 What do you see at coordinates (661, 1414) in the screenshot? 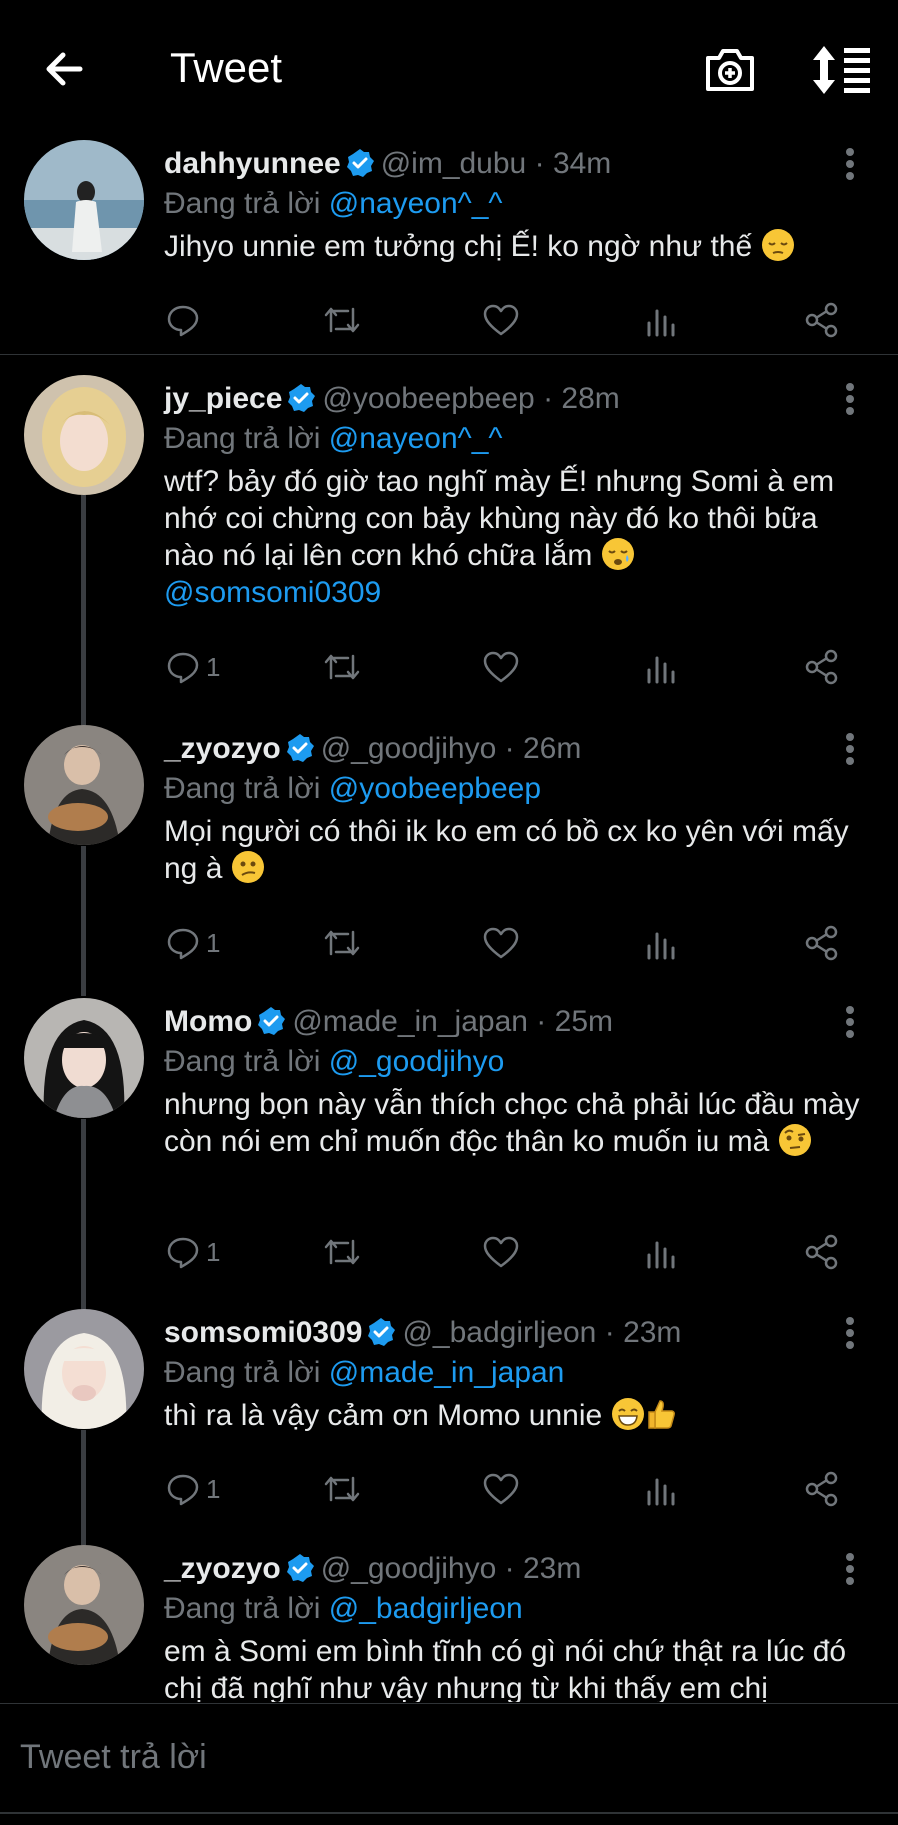
I see `thumbs-up-emoji` at bounding box center [661, 1414].